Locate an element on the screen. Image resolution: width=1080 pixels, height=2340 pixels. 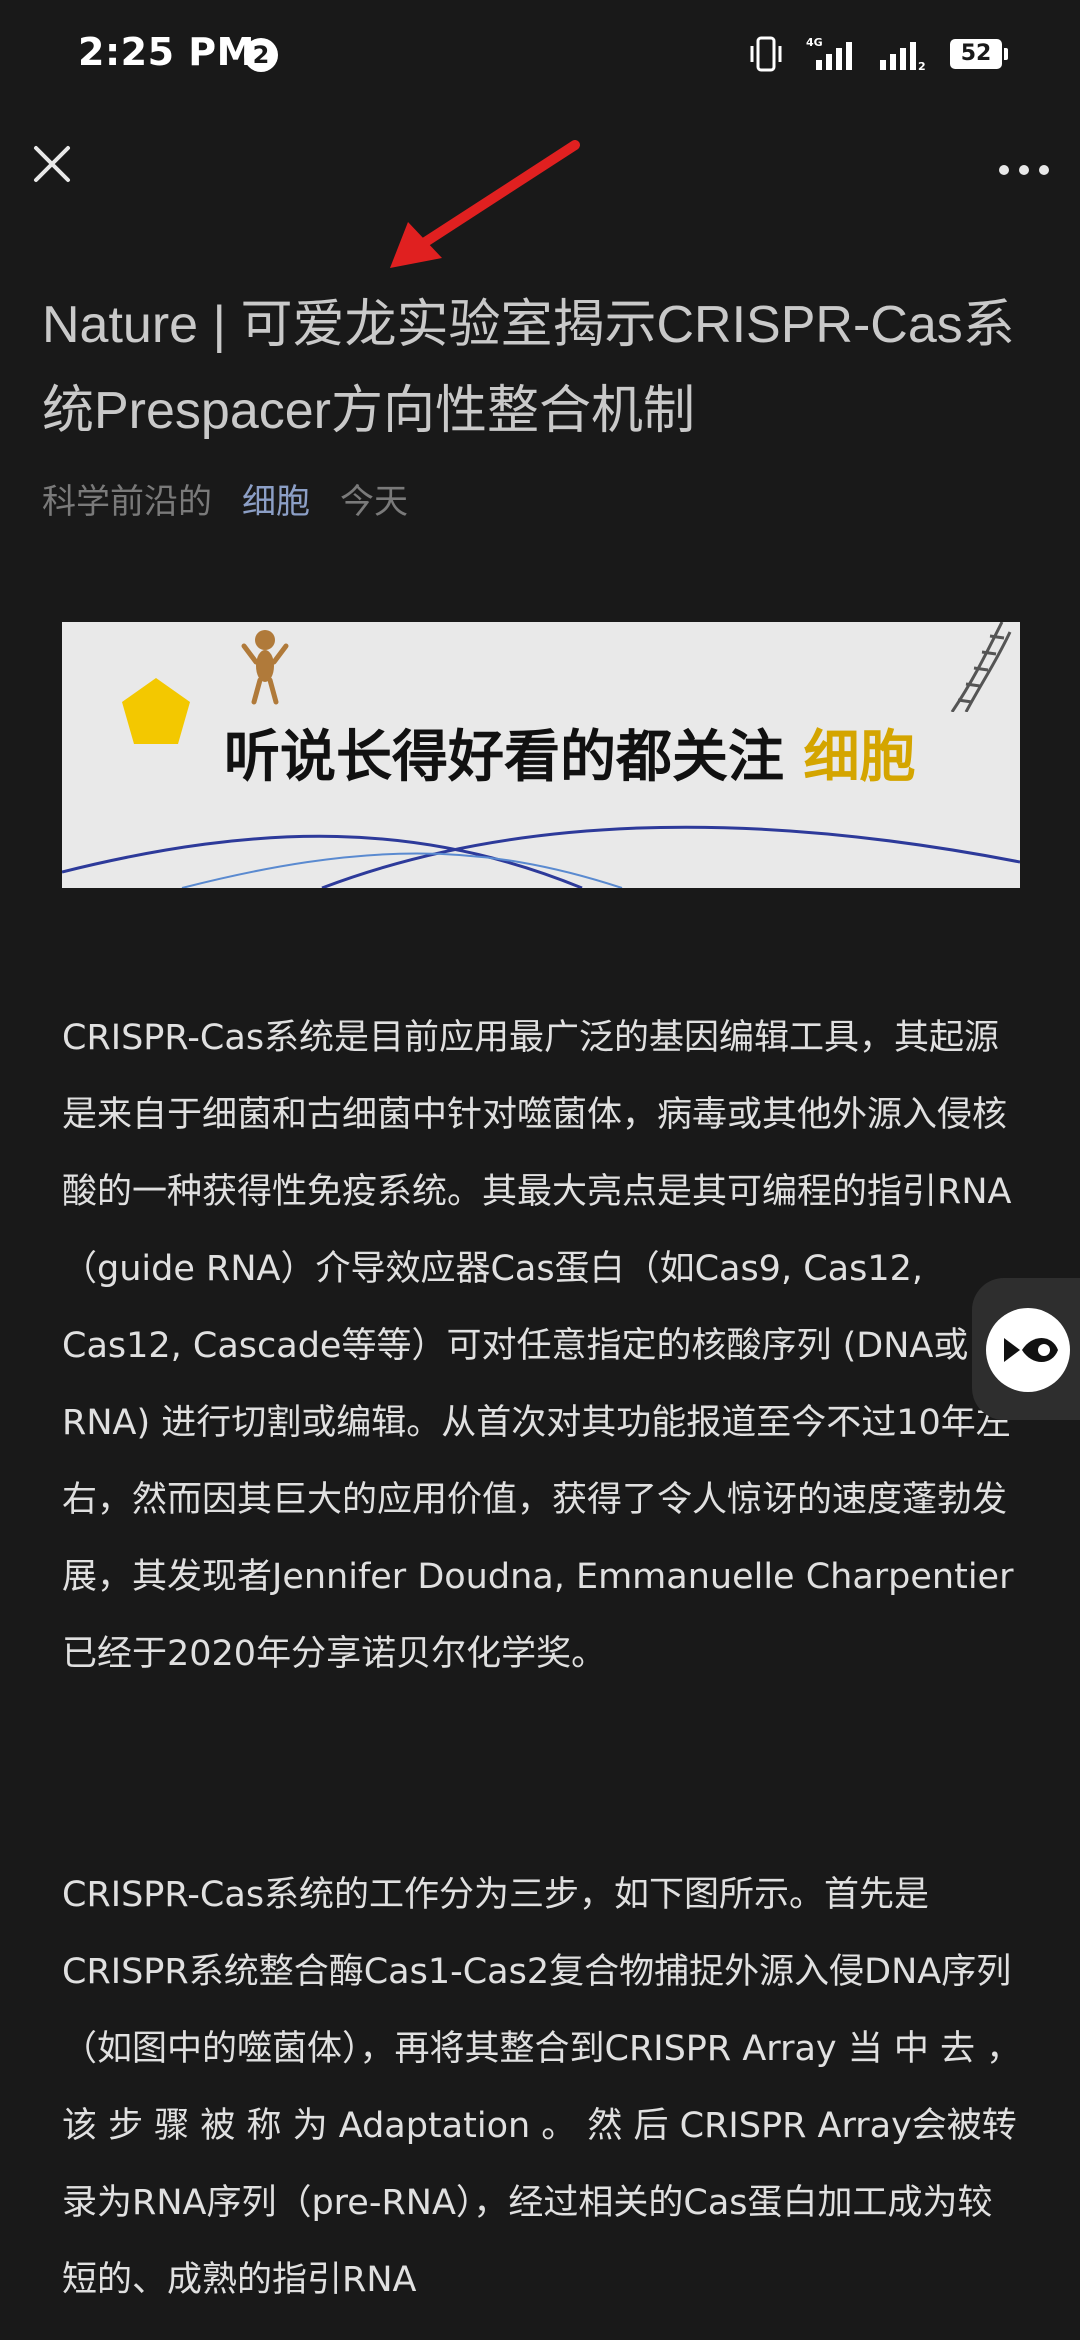
article-date: 今天 is located at coordinates (374, 502).